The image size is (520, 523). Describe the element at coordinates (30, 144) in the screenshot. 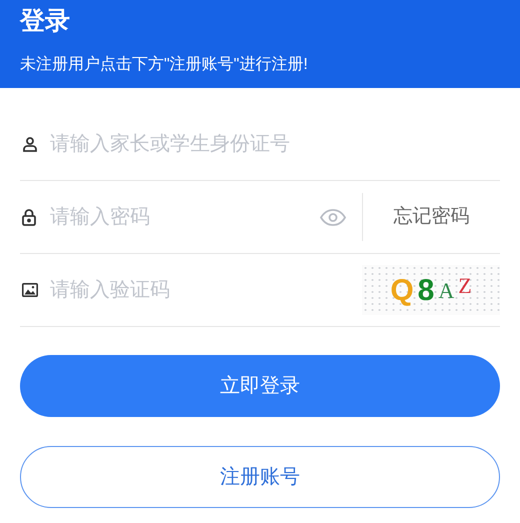

I see `person-icon` at that location.